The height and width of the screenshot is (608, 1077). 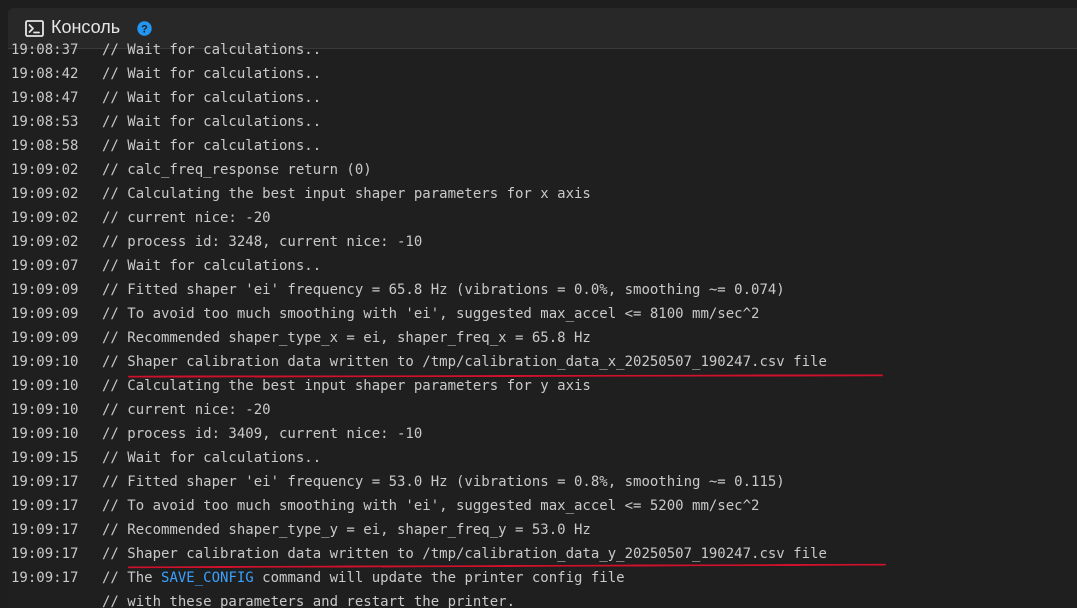 I want to click on log-timestamp: 19:09:07, so click(x=45, y=266).